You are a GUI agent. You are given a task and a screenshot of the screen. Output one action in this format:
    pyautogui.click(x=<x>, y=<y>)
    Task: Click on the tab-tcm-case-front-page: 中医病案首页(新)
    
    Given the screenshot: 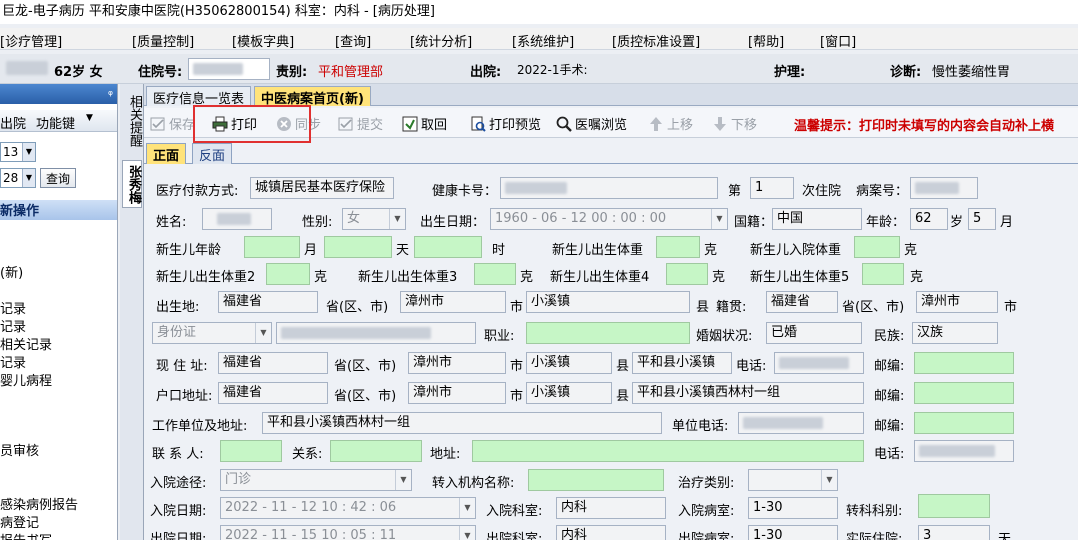 What is the action you would take?
    pyautogui.click(x=312, y=96)
    